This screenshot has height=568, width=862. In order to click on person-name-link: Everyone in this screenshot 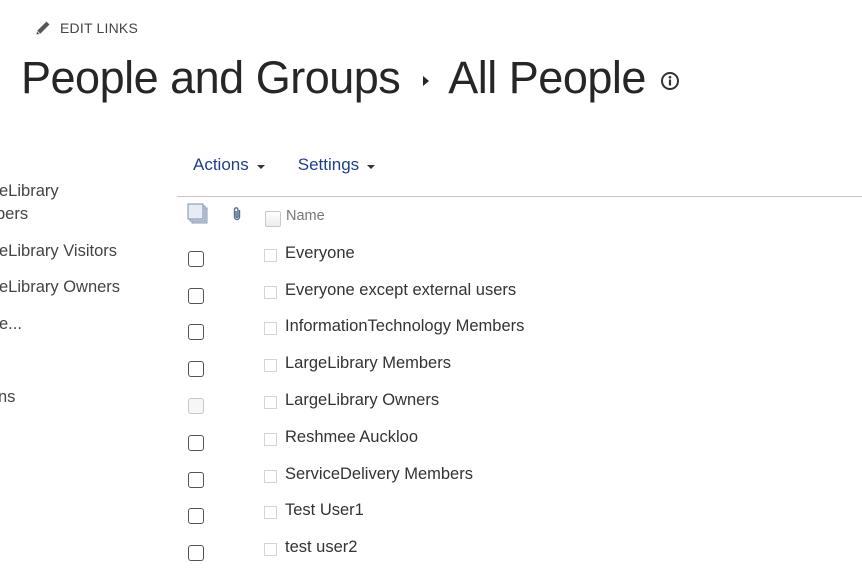, I will do `click(320, 253)`.